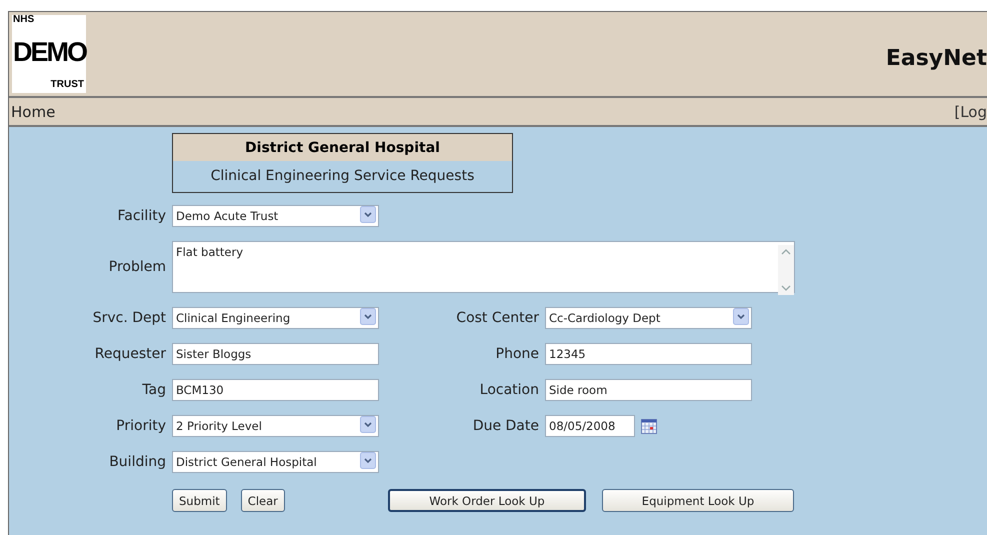 The image size is (987, 535). What do you see at coordinates (275, 216) in the screenshot?
I see `dropdown-field: Demo Acute Trust` at bounding box center [275, 216].